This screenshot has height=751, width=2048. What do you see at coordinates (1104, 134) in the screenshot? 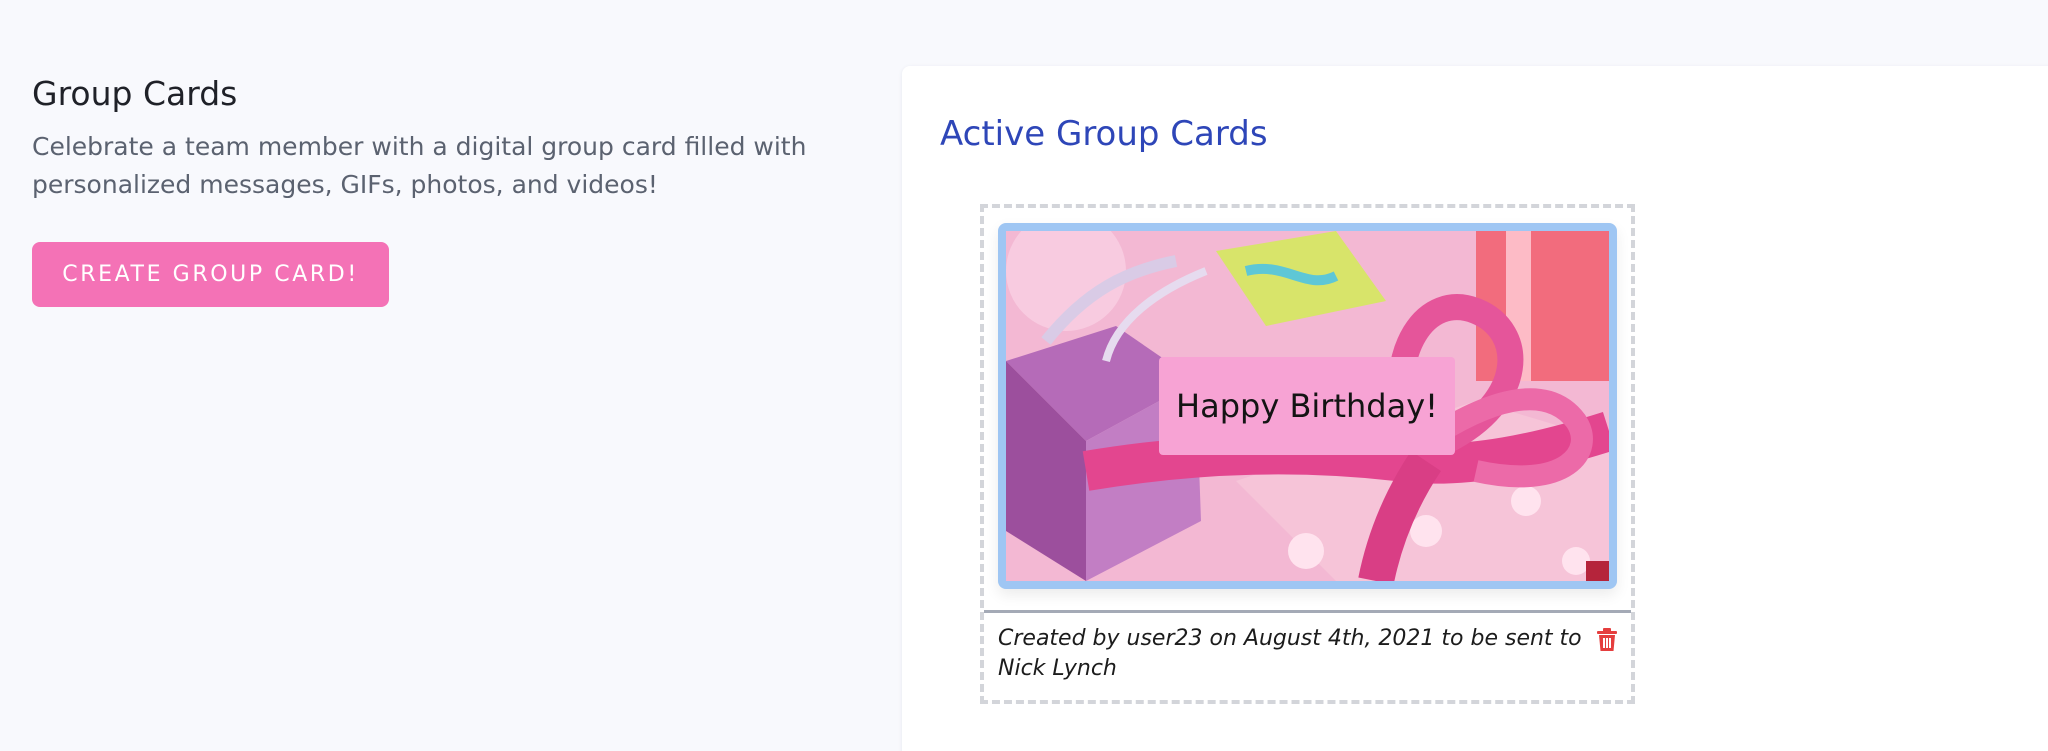
I see `panel-title: Active Group Cards` at bounding box center [1104, 134].